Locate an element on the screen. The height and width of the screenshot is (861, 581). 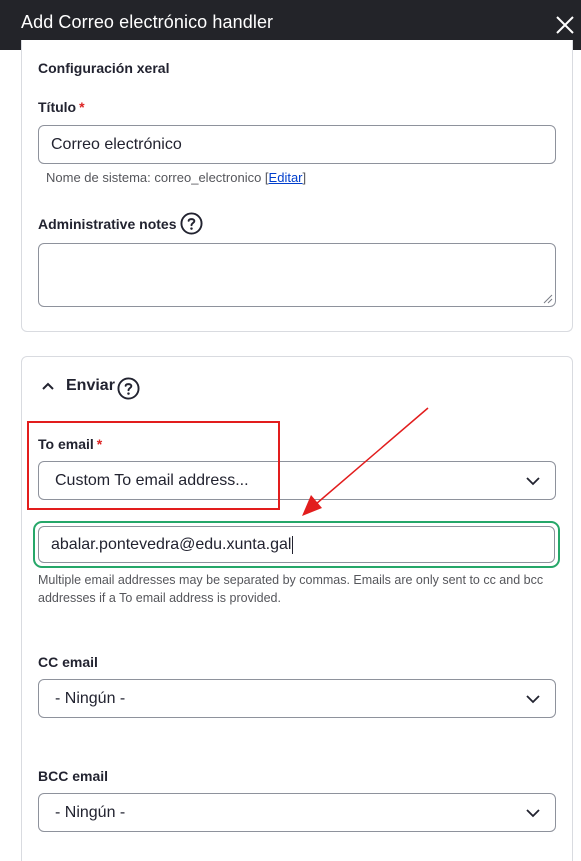
machine-name-suffix: ] is located at coordinates (304, 177).